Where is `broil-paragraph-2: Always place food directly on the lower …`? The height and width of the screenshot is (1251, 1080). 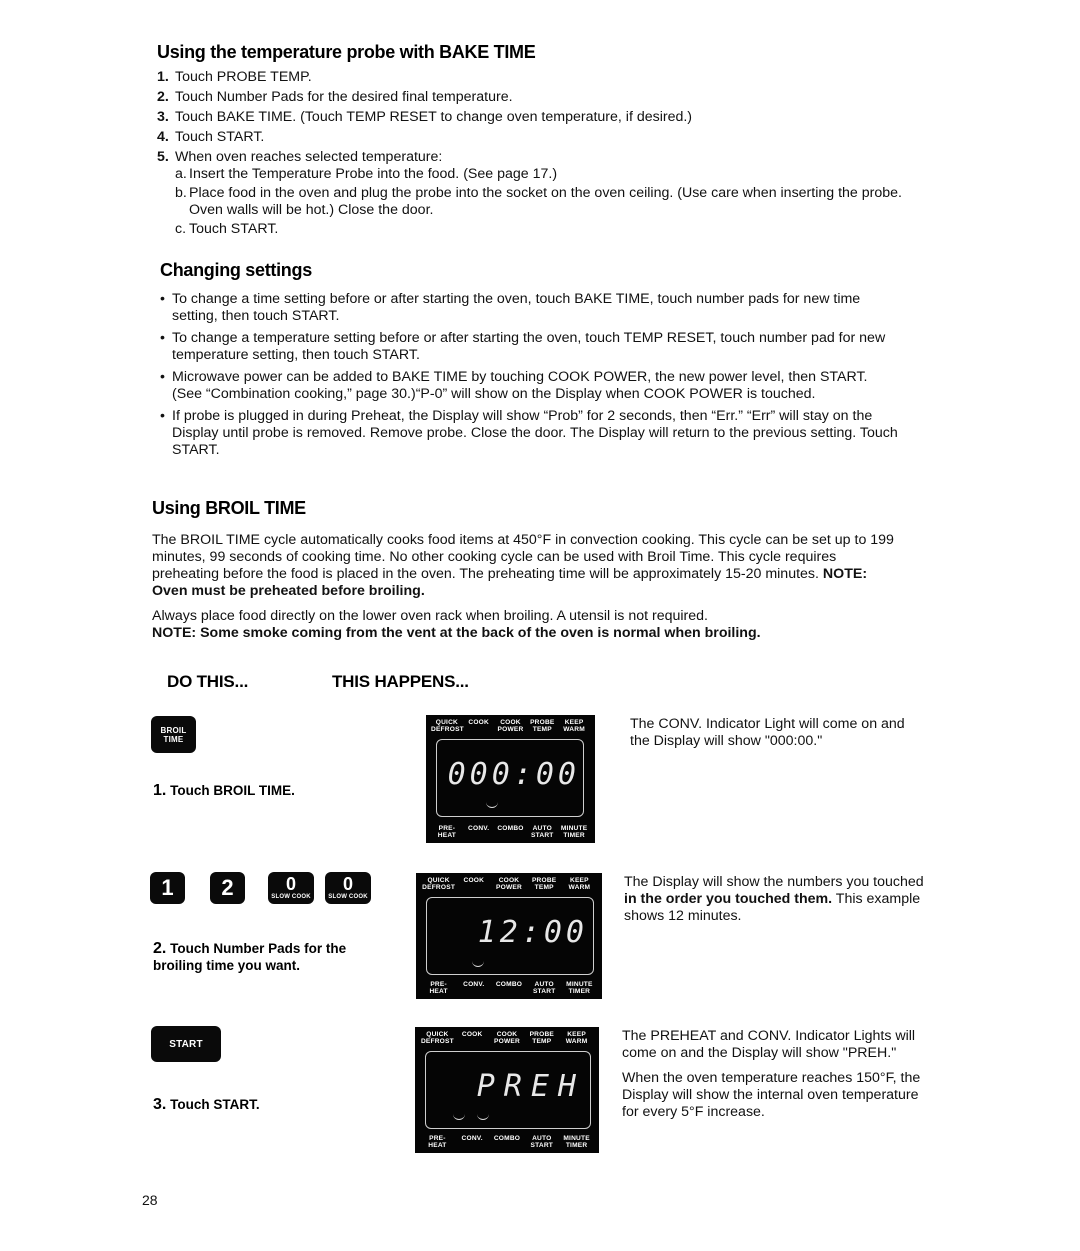
broil-paragraph-2: Always place food directly on the lower … is located at coordinates (456, 624).